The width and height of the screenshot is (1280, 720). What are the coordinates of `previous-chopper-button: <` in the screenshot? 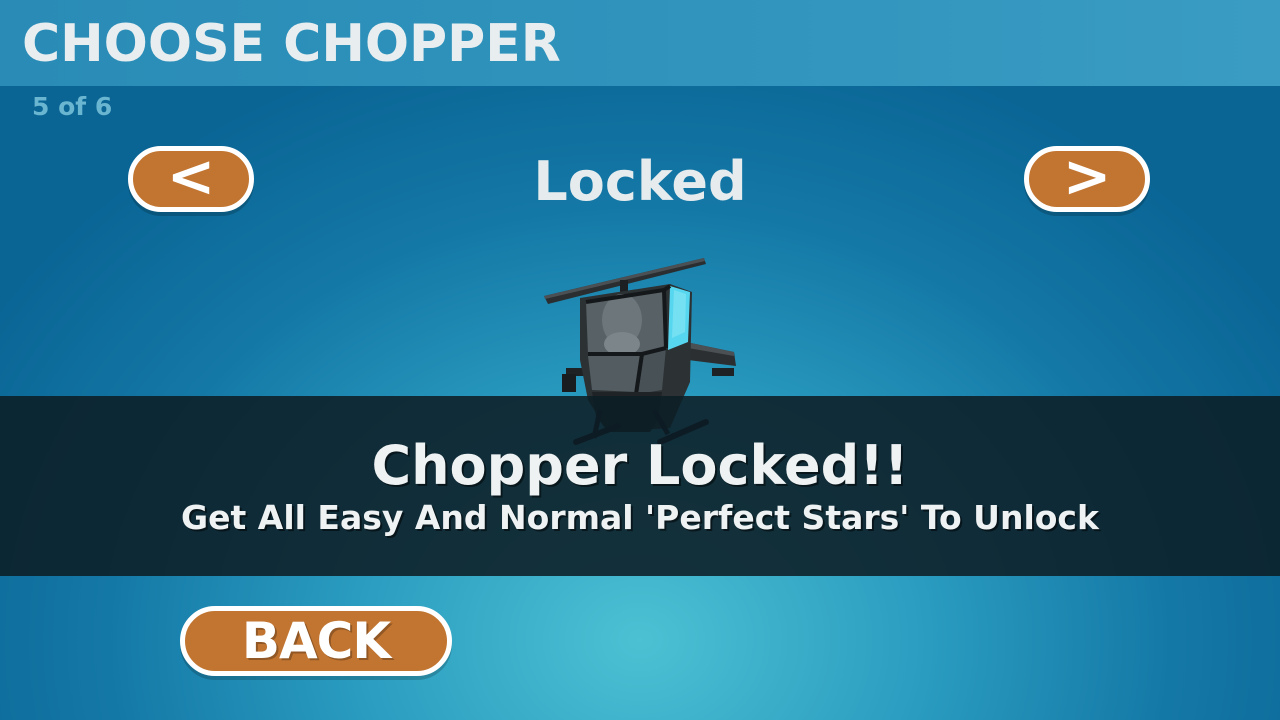 It's located at (191, 179).